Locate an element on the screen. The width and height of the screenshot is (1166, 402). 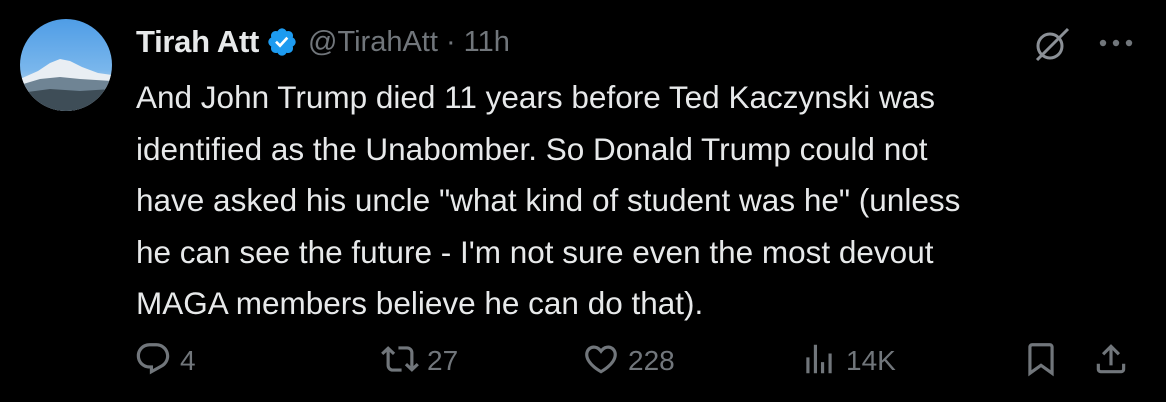
grok-icon is located at coordinates (1052, 44).